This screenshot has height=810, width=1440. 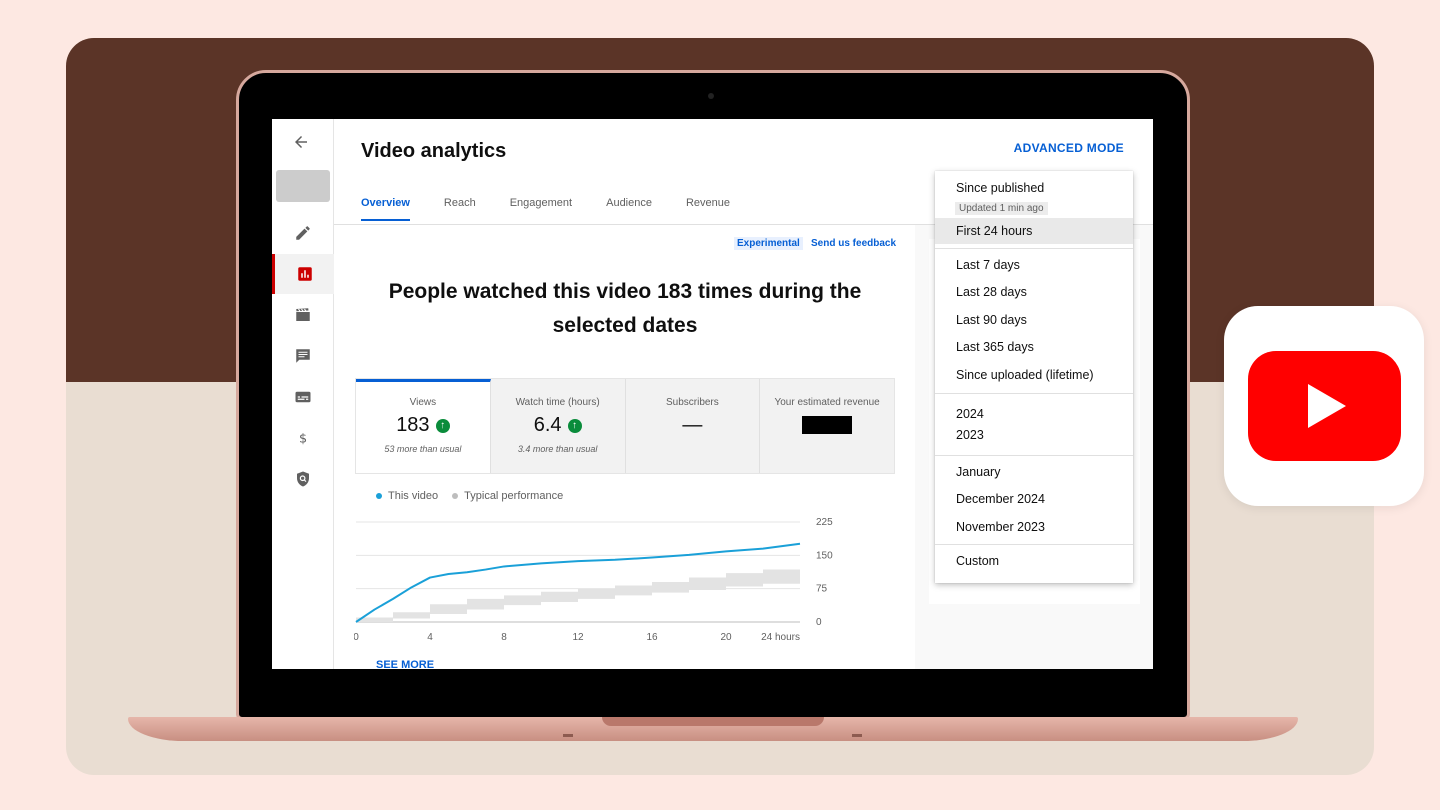 What do you see at coordinates (578, 593) in the screenshot?
I see `series-typical-performance-band` at bounding box center [578, 593].